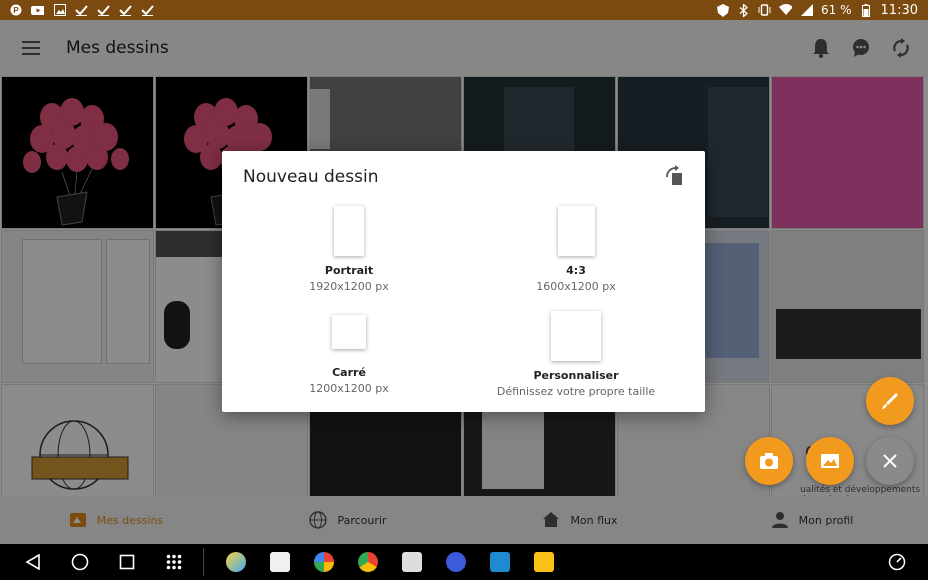  I want to click on pinterest-icon: P, so click(15, 10).